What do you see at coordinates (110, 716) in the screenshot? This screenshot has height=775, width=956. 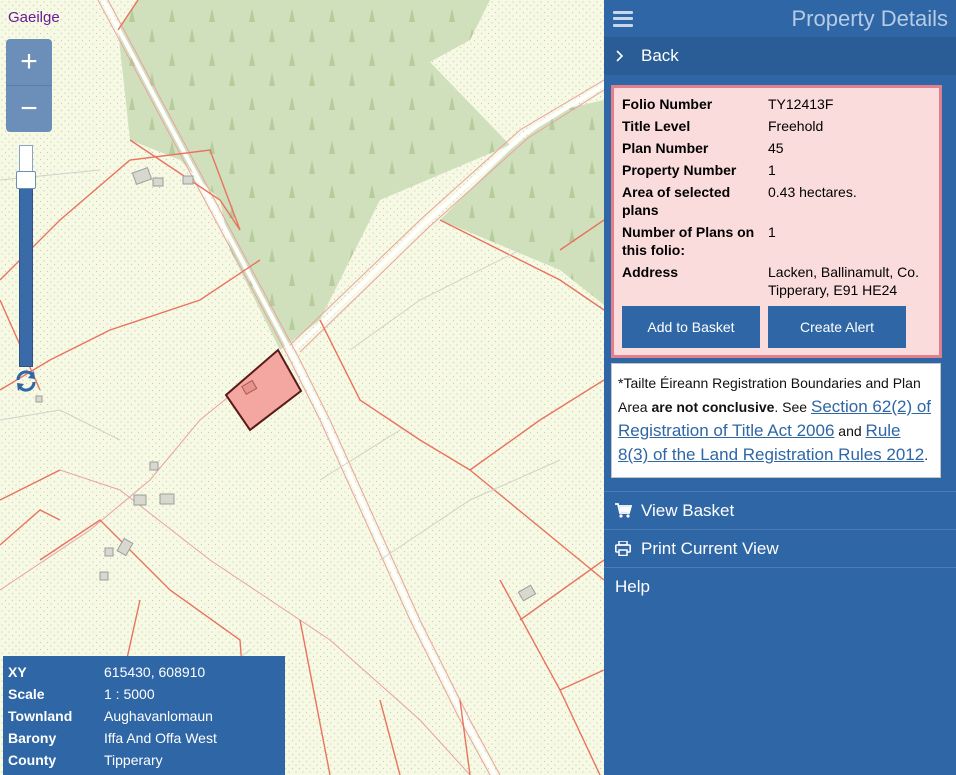 I see `info-row-townland: Townland Aughavanlomaun` at bounding box center [110, 716].